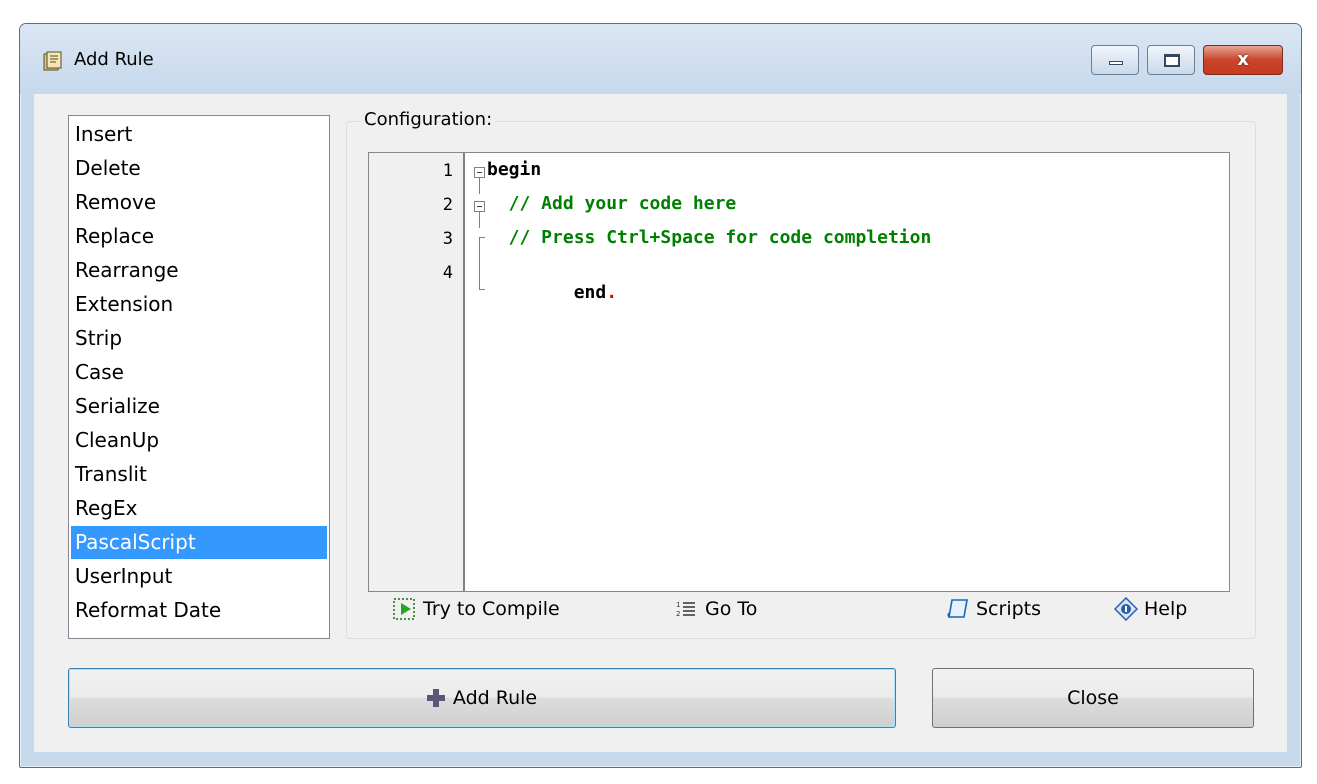  What do you see at coordinates (199, 542) in the screenshot?
I see `list-item-pascalscript: PascalScript` at bounding box center [199, 542].